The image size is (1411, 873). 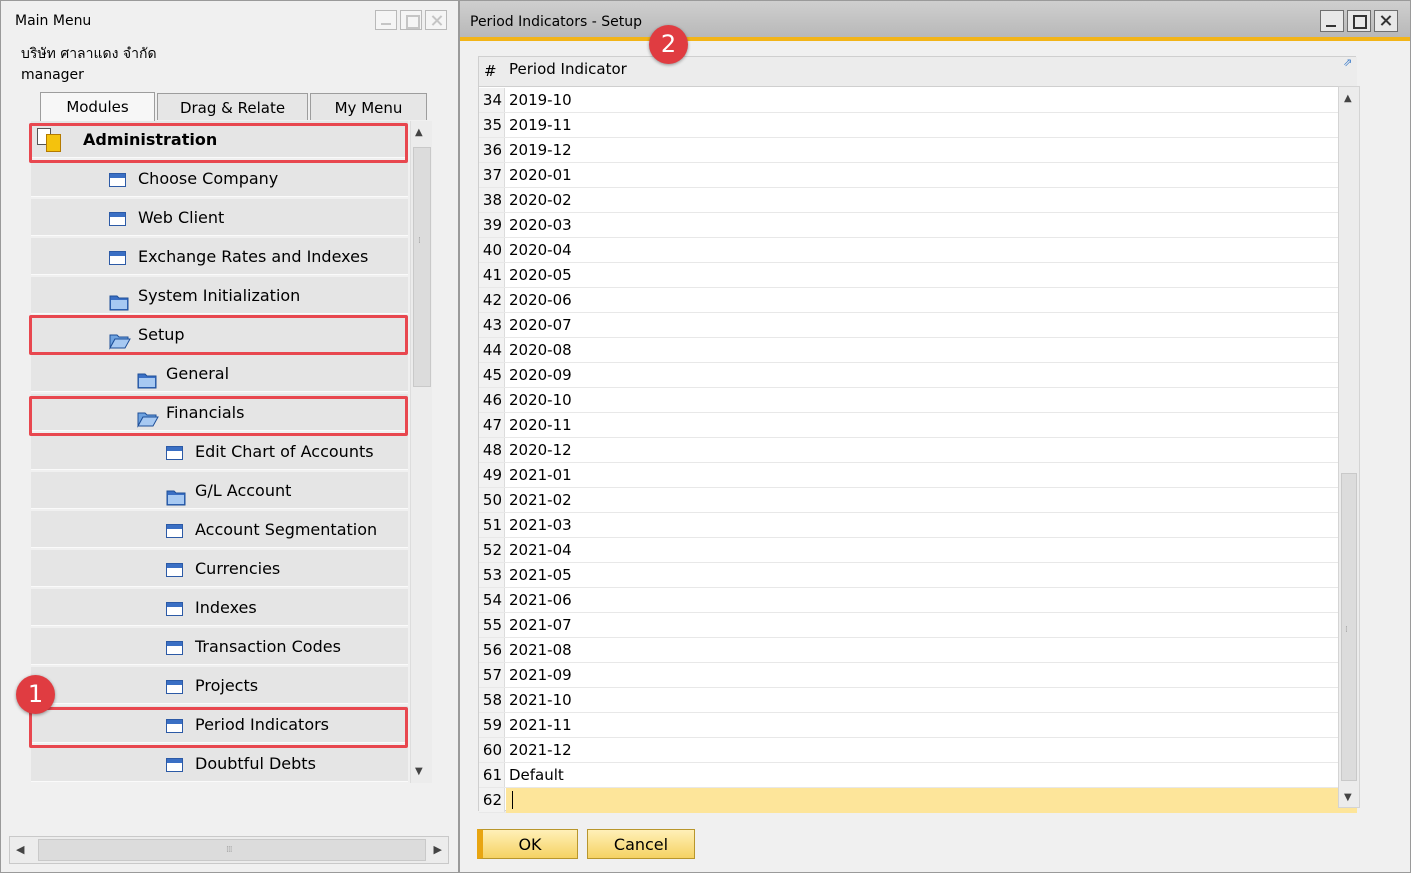 What do you see at coordinates (918, 625) in the screenshot?
I see `table-row: 55 2021-07` at bounding box center [918, 625].